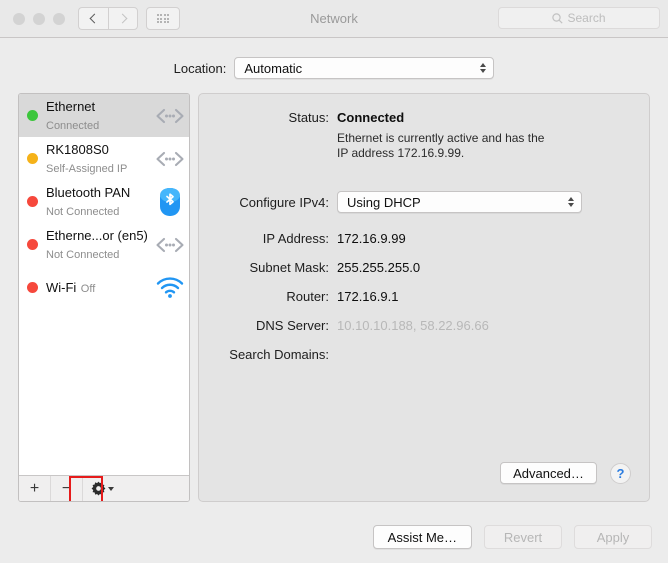  I want to click on service-item-rk1808s0: RK1808S0 Self-Assigned IP, so click(104, 158).